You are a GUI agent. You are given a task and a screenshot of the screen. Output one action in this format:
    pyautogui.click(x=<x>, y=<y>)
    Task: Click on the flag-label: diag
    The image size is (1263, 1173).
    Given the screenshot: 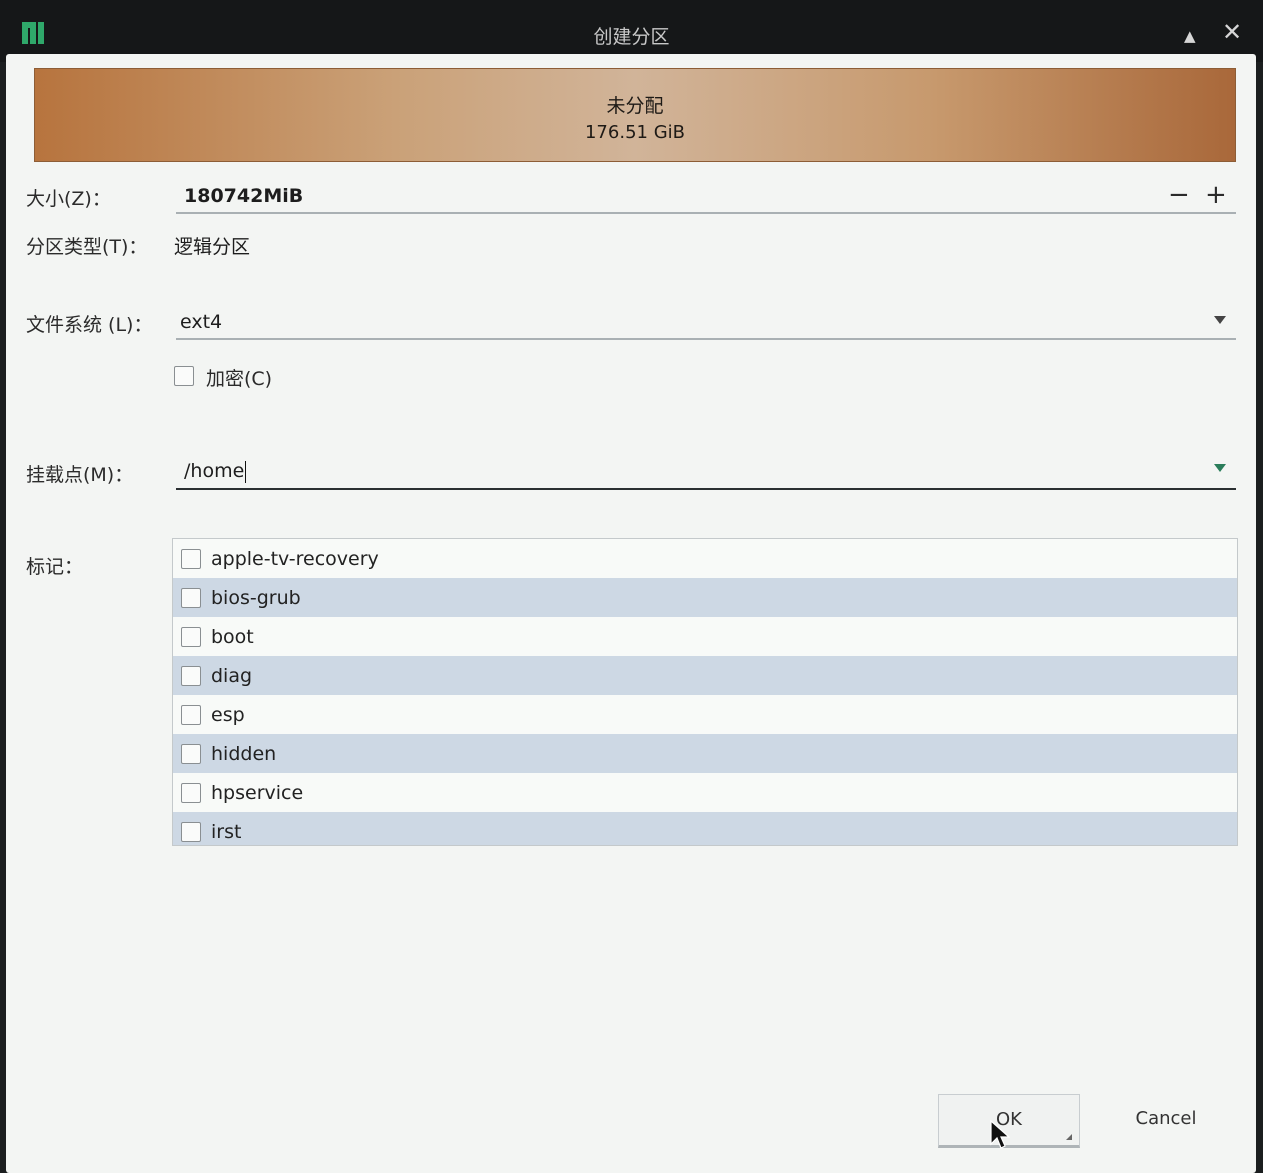 What is the action you would take?
    pyautogui.click(x=232, y=675)
    